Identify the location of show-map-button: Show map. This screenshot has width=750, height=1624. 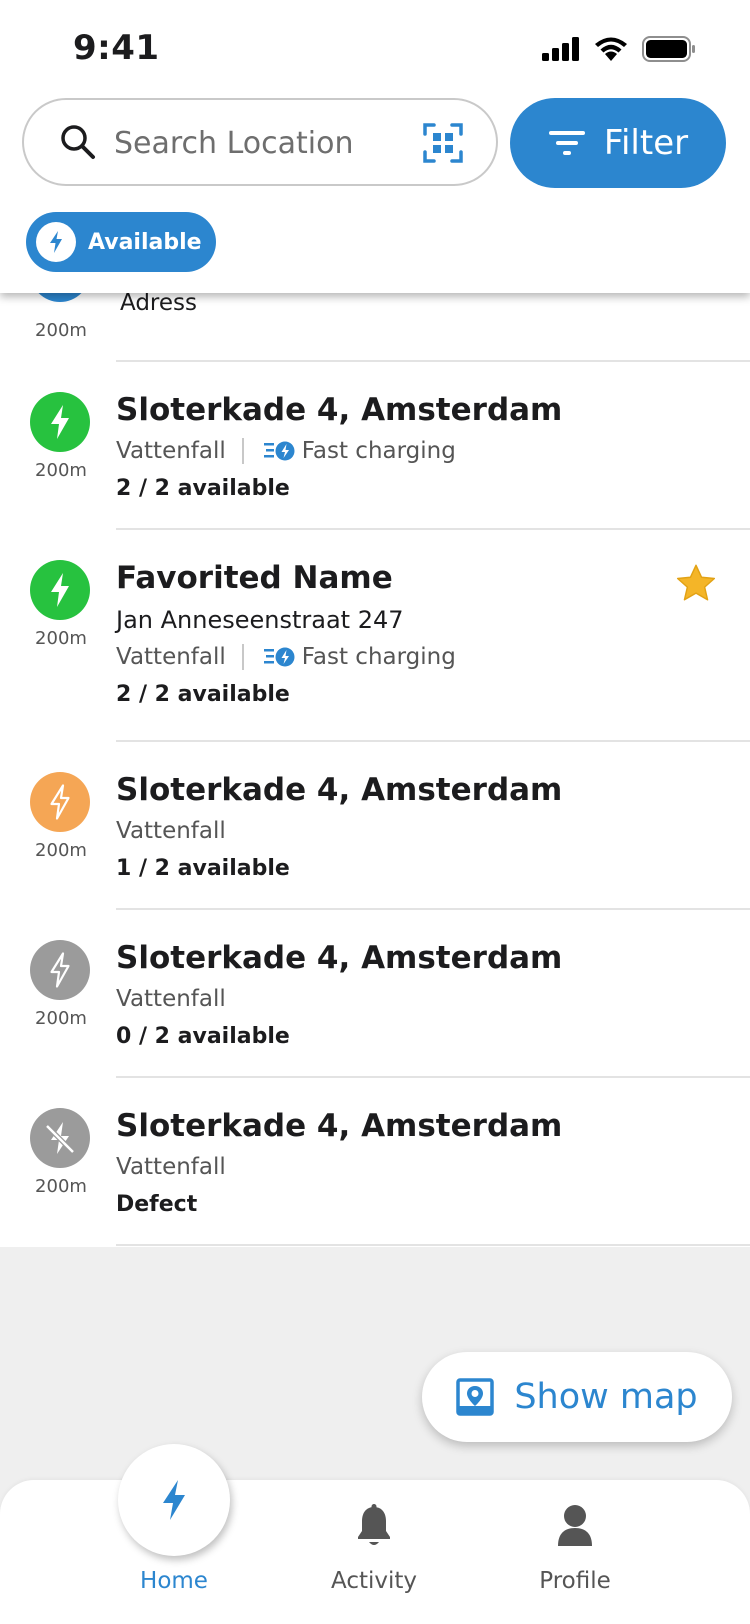
(577, 1397).